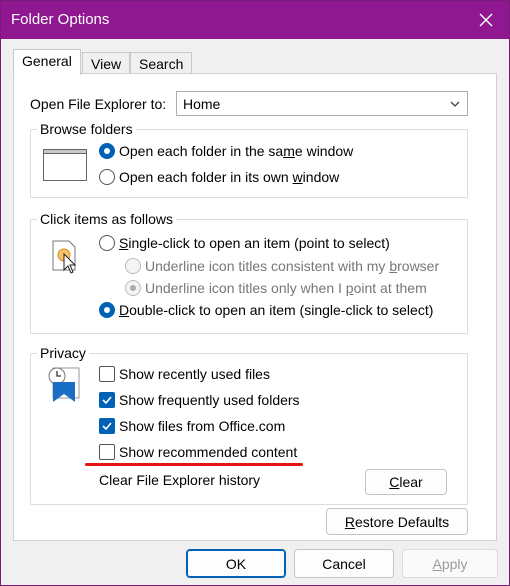  Describe the element at coordinates (344, 563) in the screenshot. I see `cancel-button: Cancel` at that location.